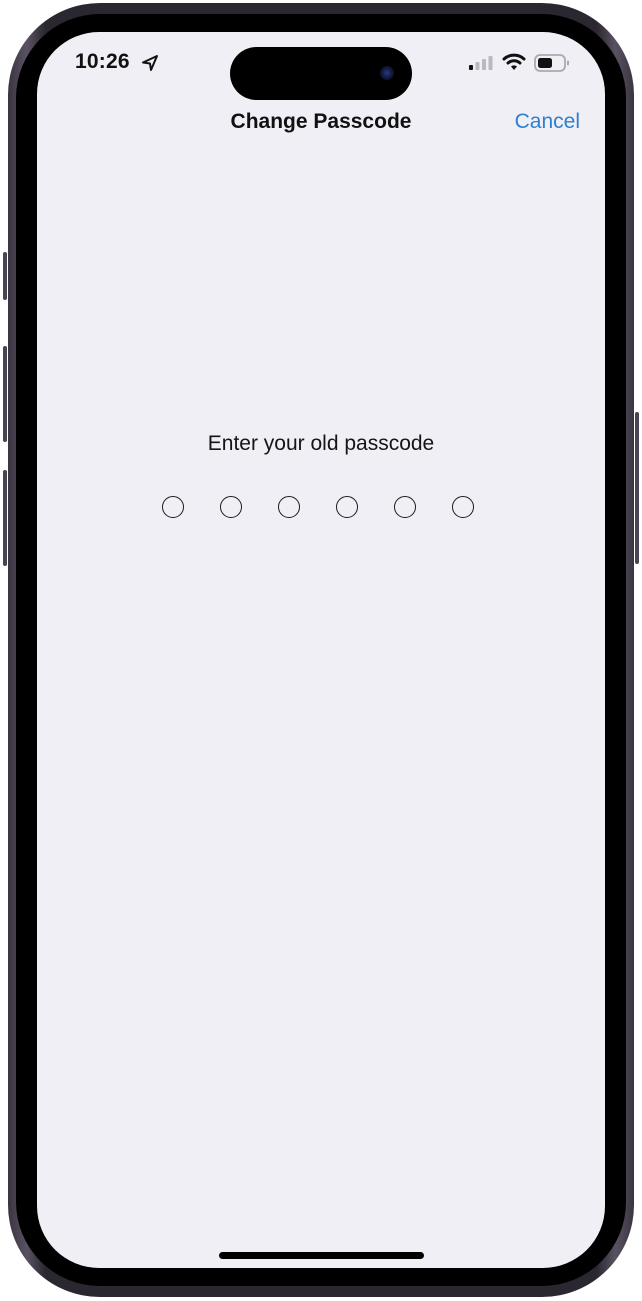  I want to click on volume-down-button, so click(5, 518).